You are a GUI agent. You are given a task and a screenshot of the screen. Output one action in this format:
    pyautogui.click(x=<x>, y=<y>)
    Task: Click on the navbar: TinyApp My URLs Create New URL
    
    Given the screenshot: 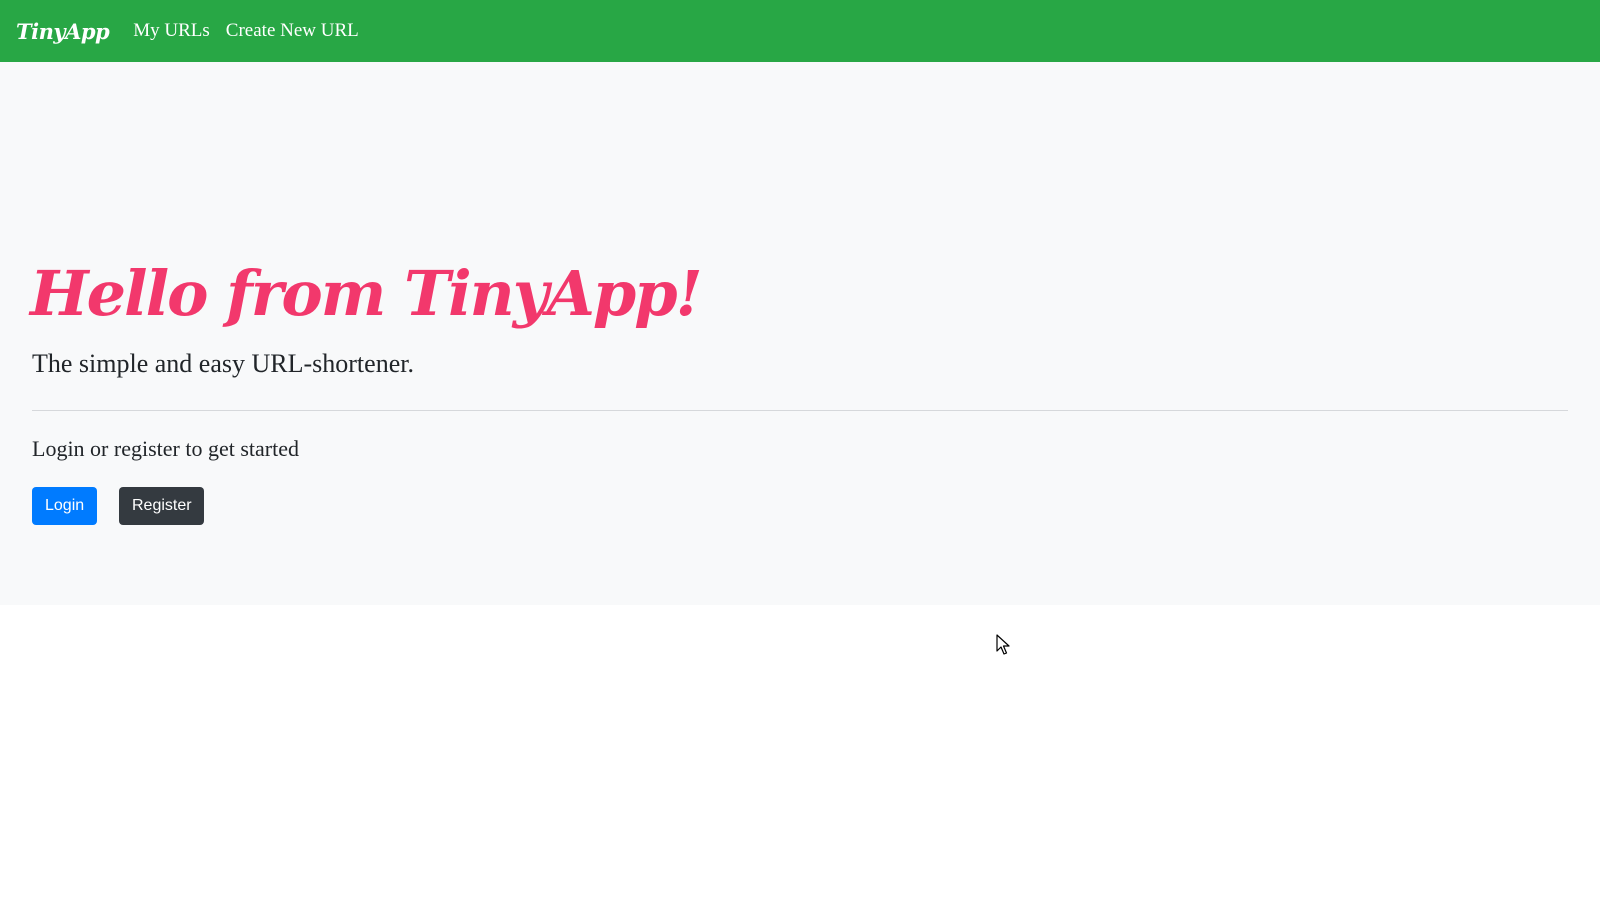 What is the action you would take?
    pyautogui.click(x=800, y=31)
    